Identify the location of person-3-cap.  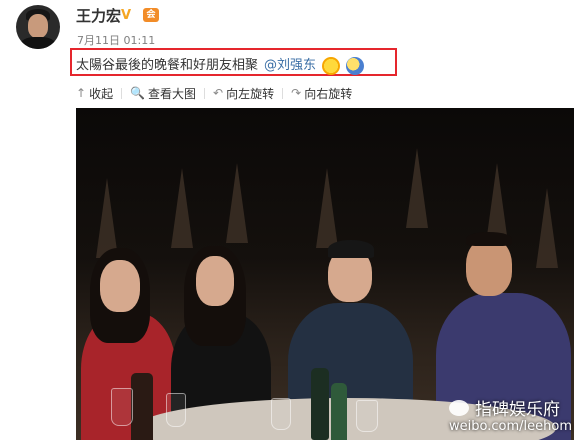
(351, 249).